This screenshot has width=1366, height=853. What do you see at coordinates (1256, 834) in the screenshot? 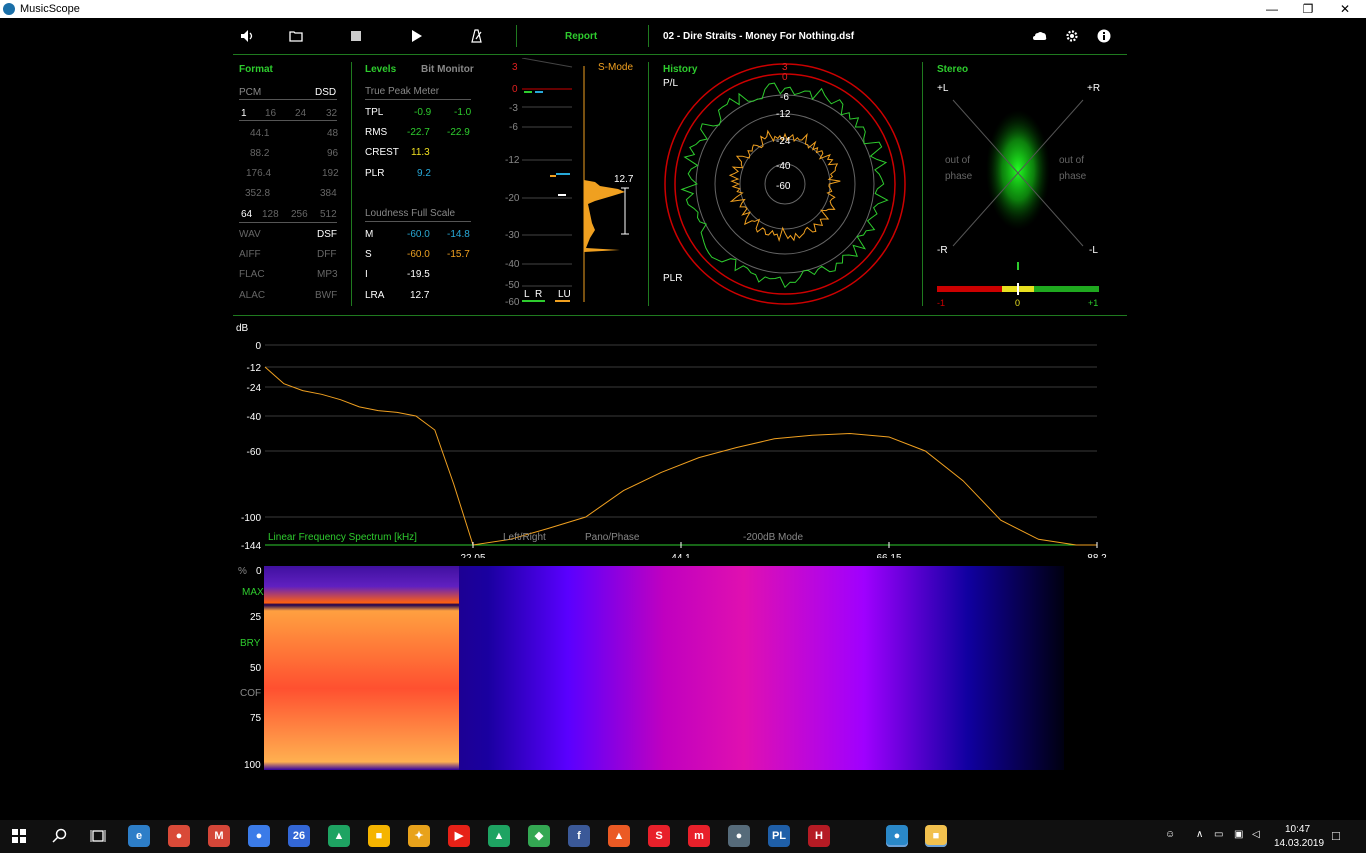
I see `speaker-icon: ◁` at bounding box center [1256, 834].